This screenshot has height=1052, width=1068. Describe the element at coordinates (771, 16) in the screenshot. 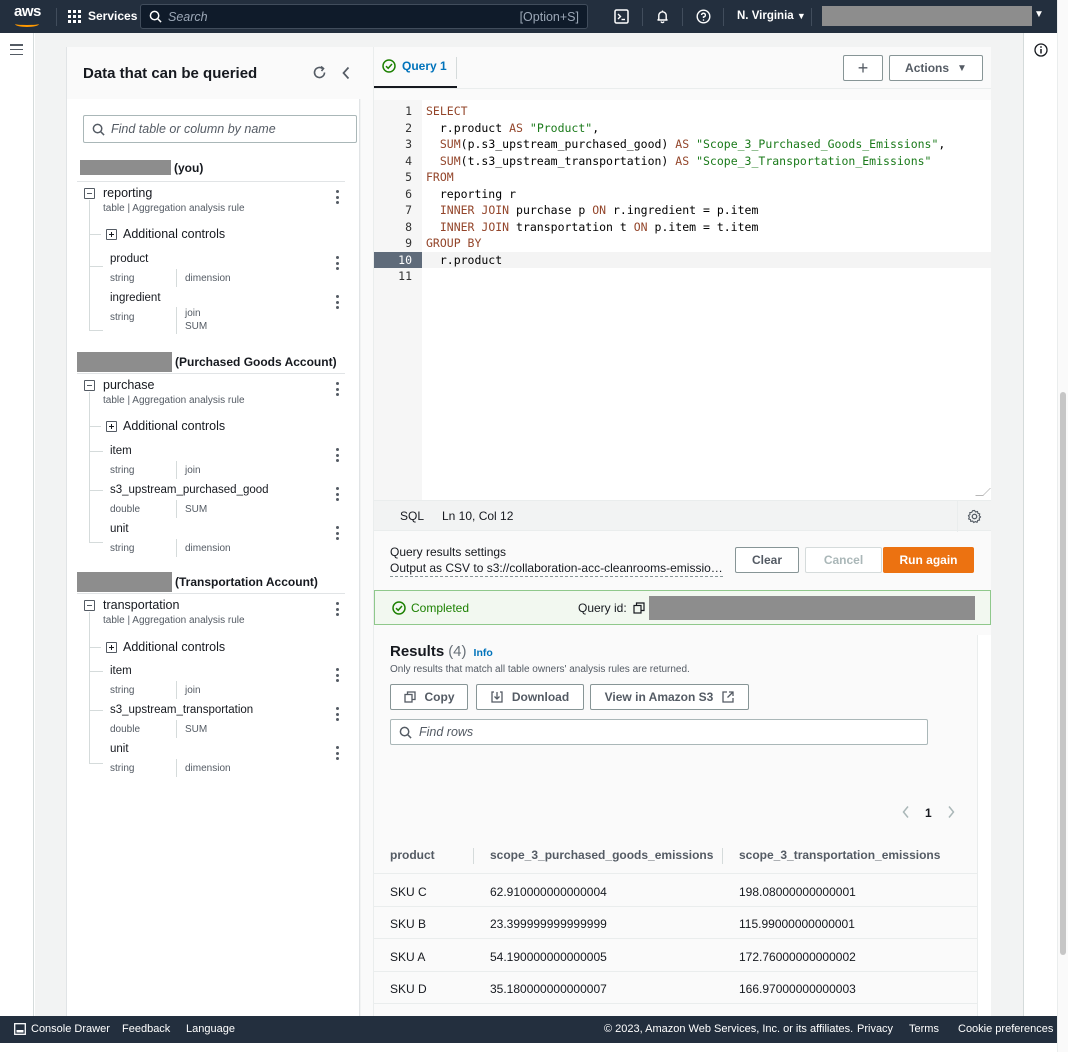

I see `region-selector: N. Virginia ▼` at that location.